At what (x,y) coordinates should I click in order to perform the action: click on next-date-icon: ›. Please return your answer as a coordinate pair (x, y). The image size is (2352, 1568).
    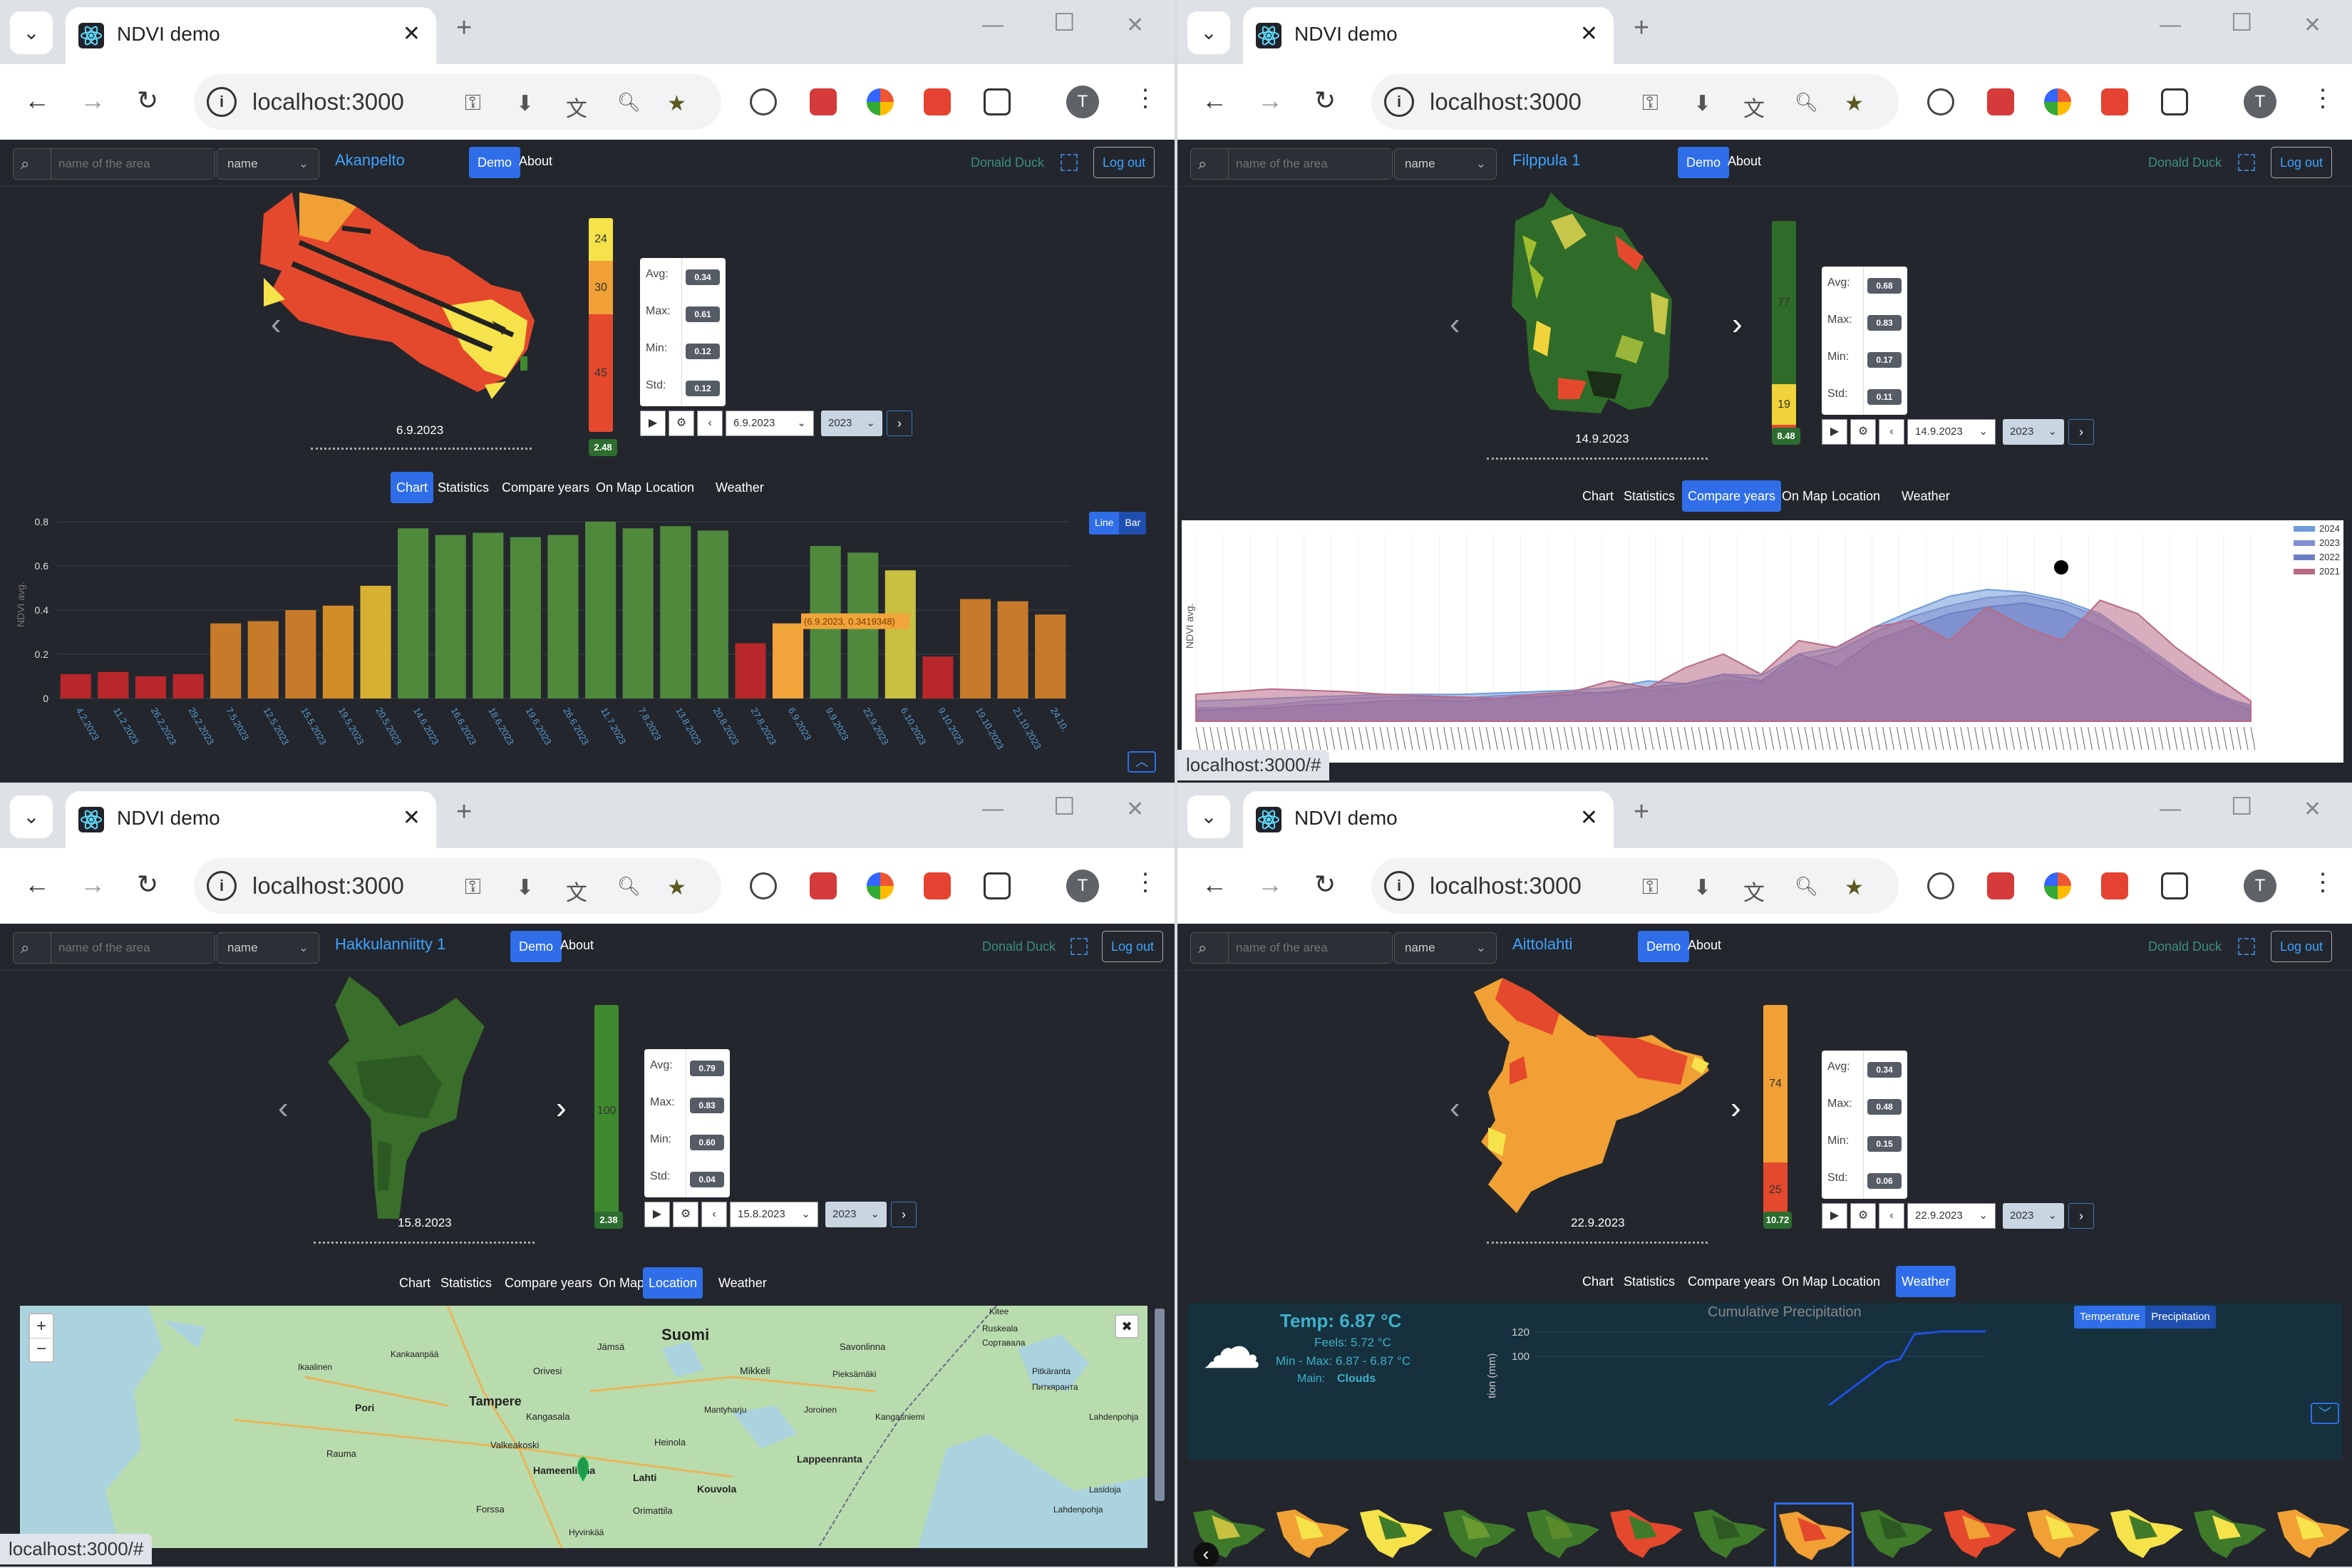
    Looking at the image, I should click on (904, 1214).